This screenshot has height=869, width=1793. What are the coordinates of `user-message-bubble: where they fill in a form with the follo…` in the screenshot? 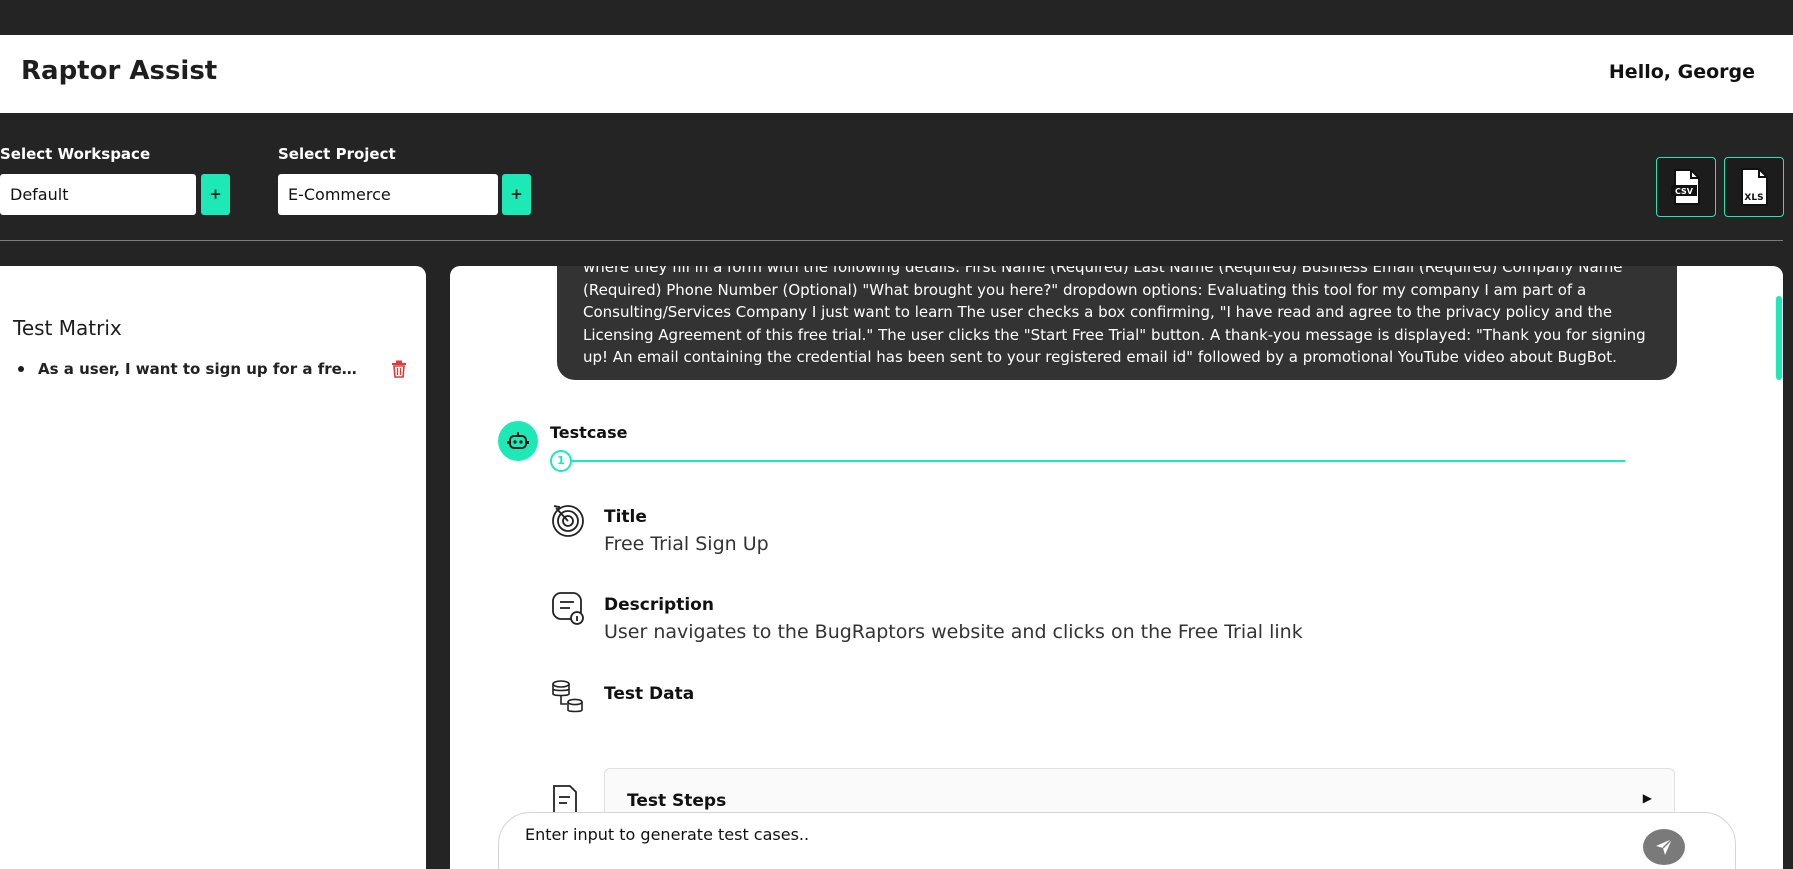 It's located at (1117, 323).